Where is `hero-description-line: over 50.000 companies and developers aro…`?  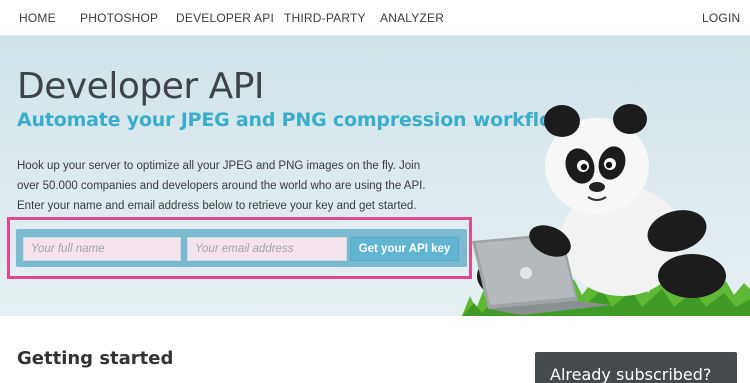 hero-description-line: over 50.000 companies and developers aro… is located at coordinates (221, 186).